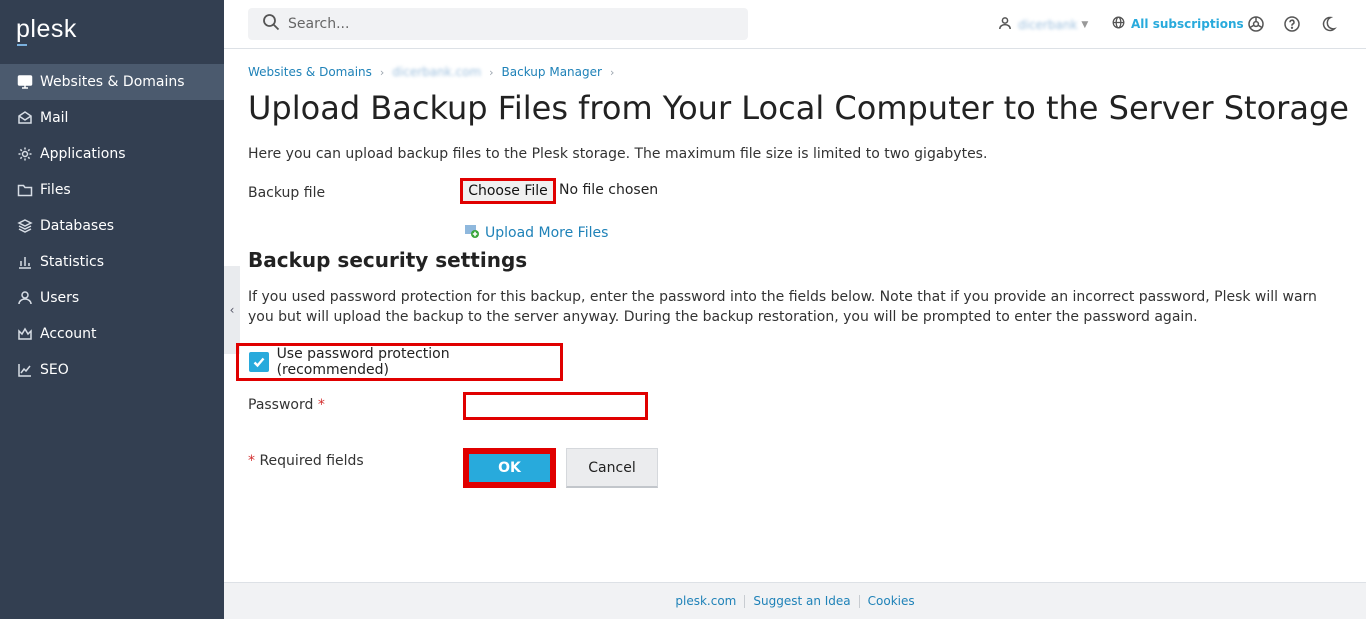 Image resolution: width=1366 pixels, height=619 pixels. I want to click on required-fields-note: * Required fields, so click(306, 461).